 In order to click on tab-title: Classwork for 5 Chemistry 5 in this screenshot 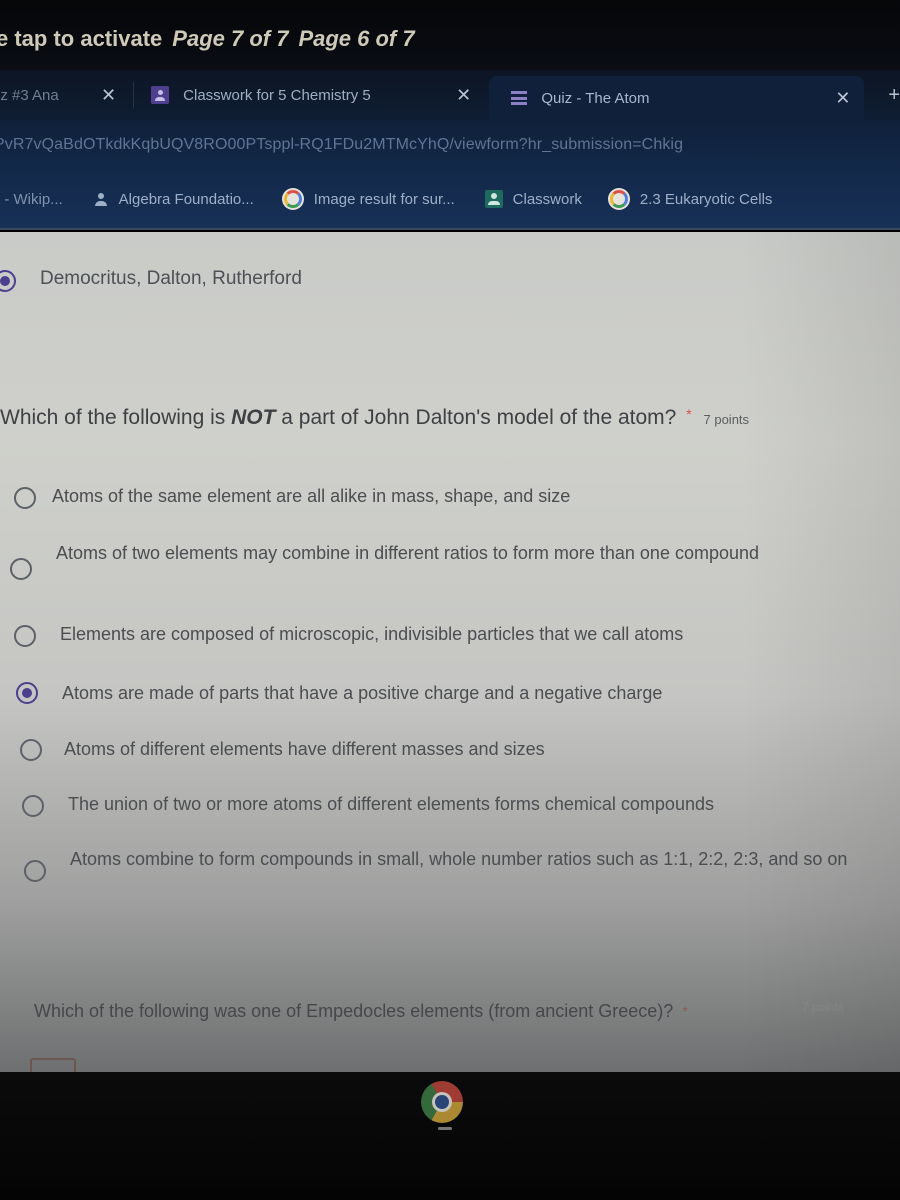, I will do `click(277, 95)`.